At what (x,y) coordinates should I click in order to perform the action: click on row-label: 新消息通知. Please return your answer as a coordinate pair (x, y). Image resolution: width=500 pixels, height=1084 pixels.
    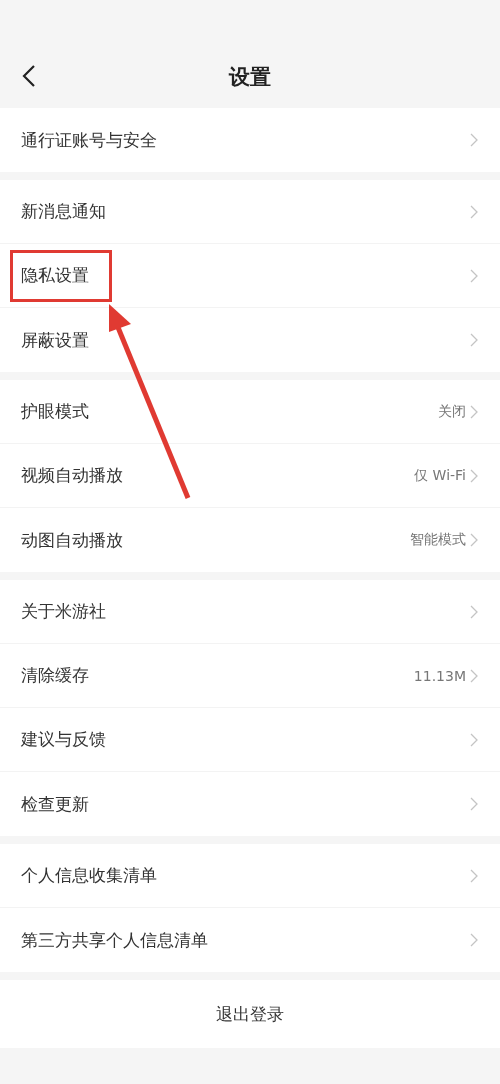
    Looking at the image, I should click on (63, 211).